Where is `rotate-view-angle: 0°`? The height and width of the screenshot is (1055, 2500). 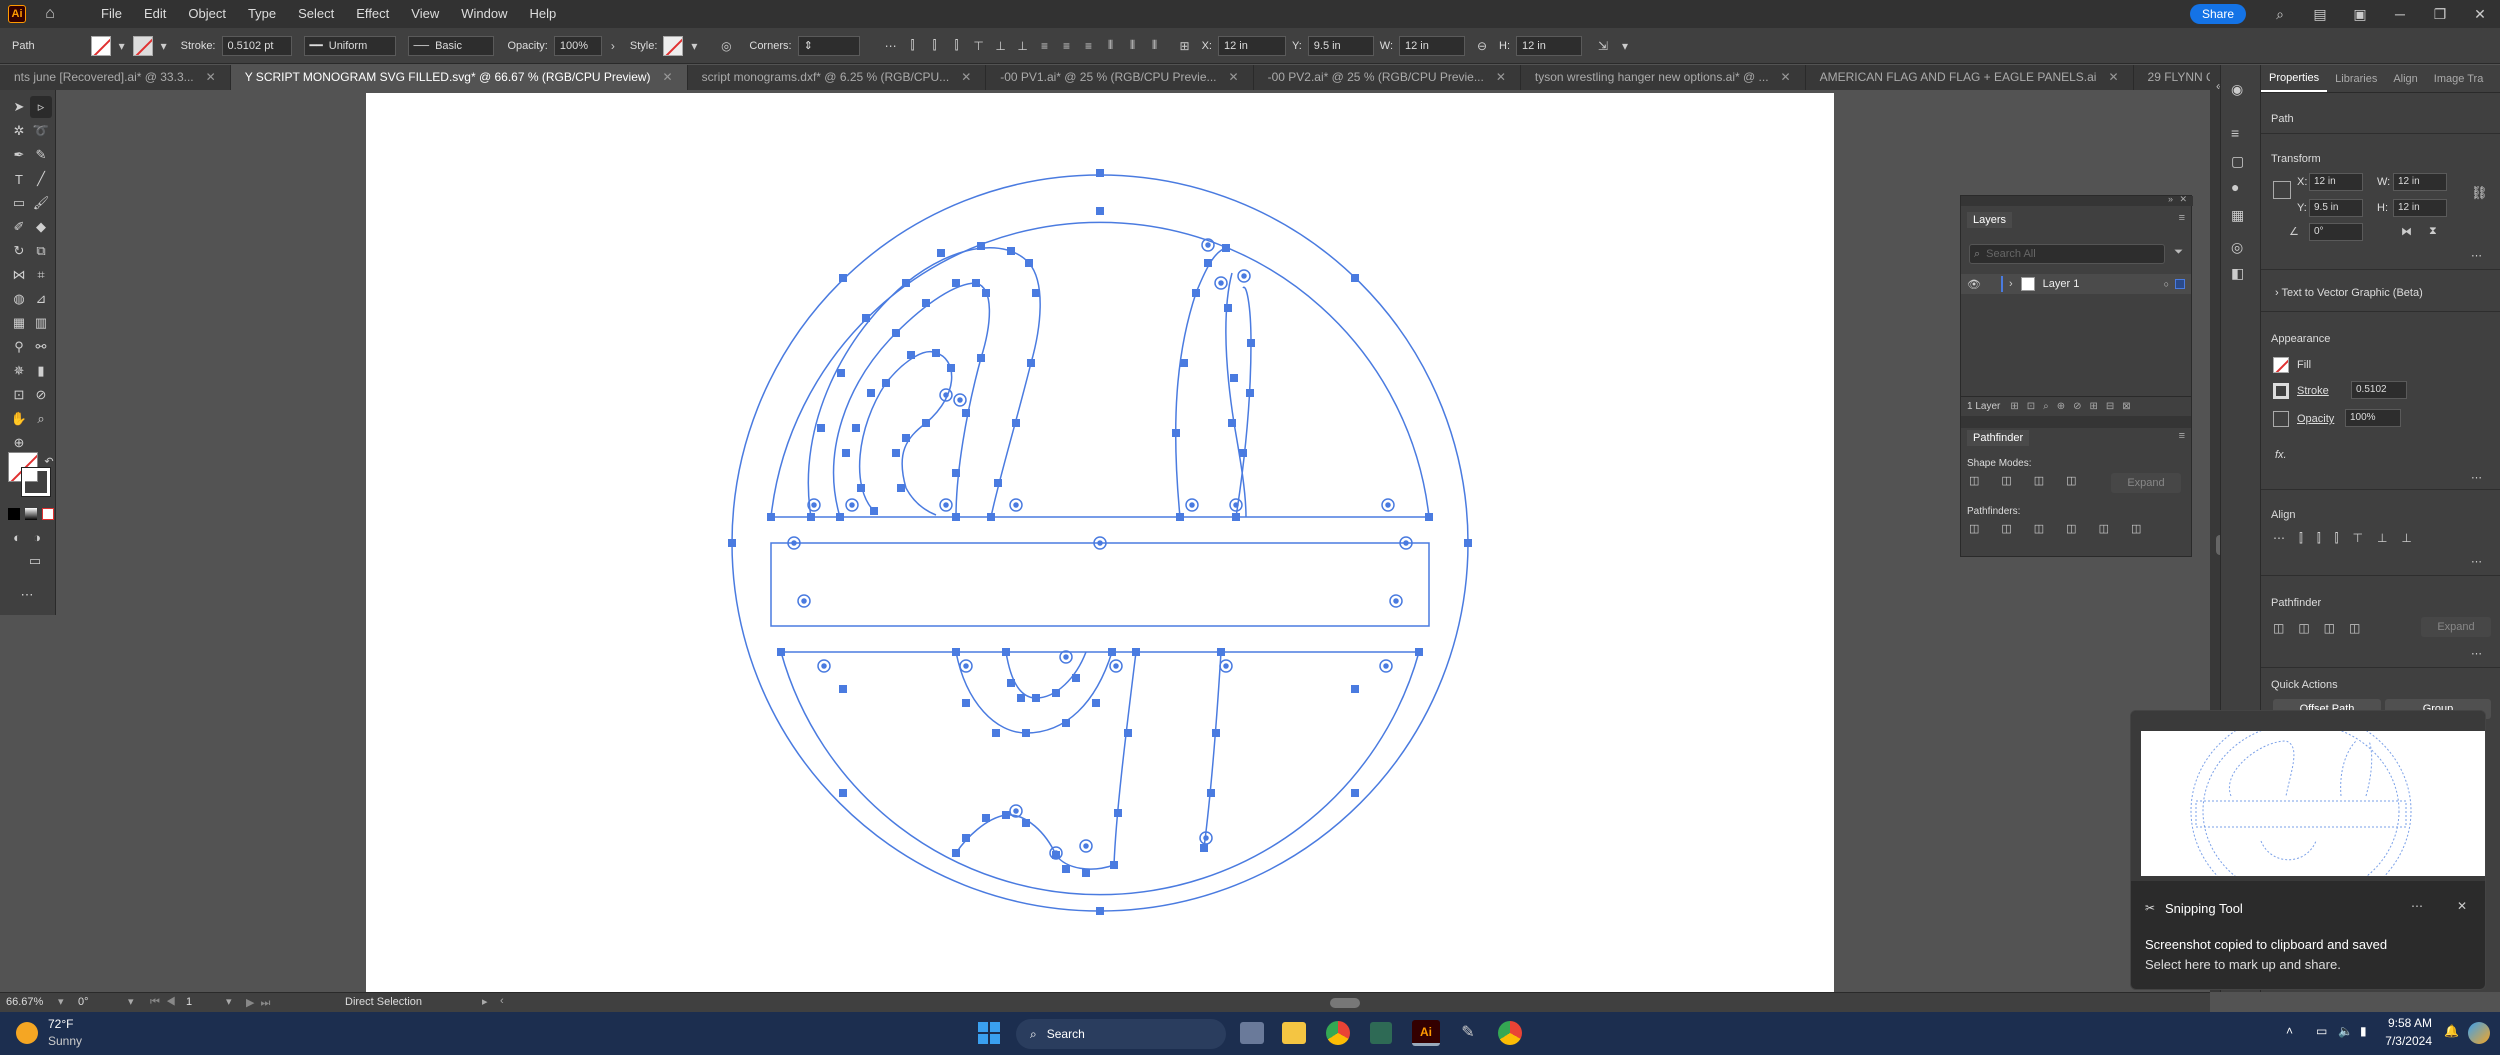 rotate-view-angle: 0° is located at coordinates (83, 1002).